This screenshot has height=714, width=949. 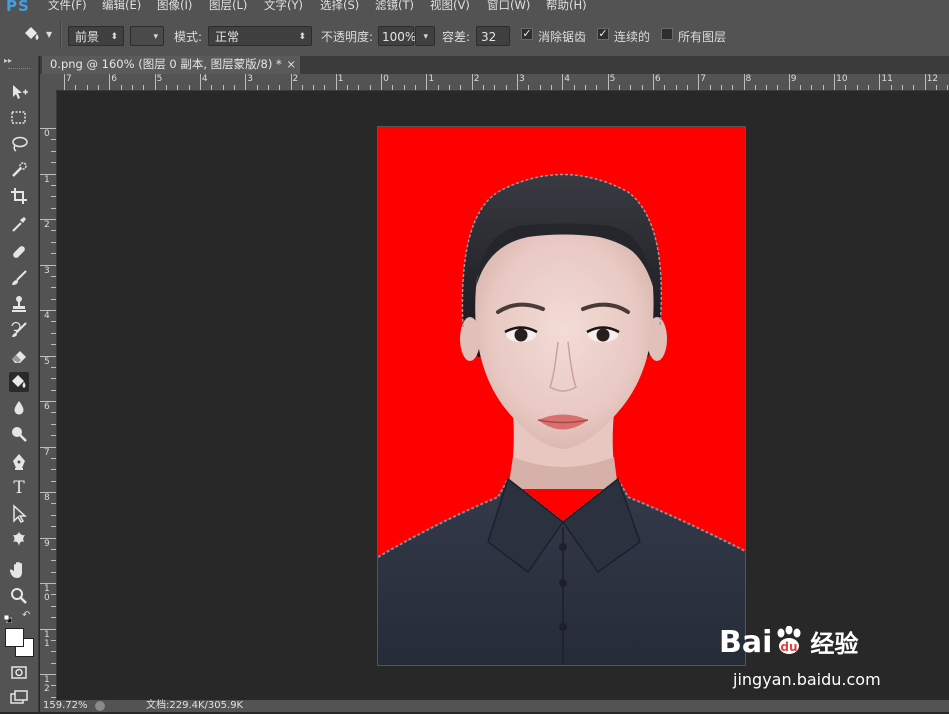 What do you see at coordinates (171, 65) in the screenshot?
I see `document-tab: 0.png @ 160% (图层 0 副本, 图层蒙版/8) * ×` at bounding box center [171, 65].